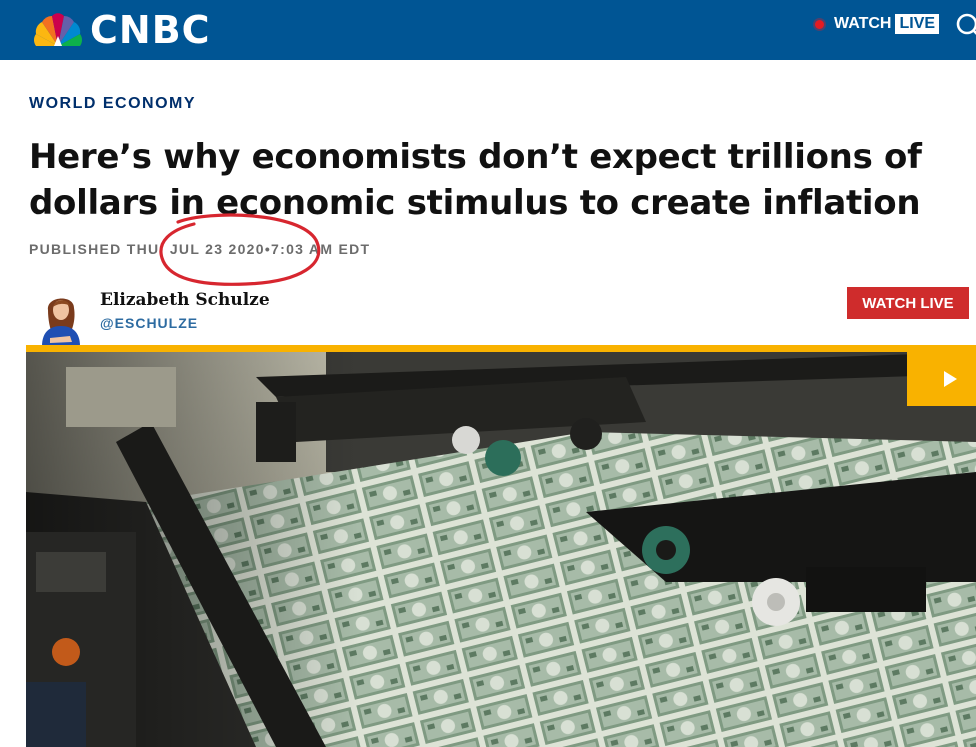 This screenshot has width=976, height=747. What do you see at coordinates (488, 30) in the screenshot?
I see `top-navigation-bar: CNBC WATCH LIVE` at bounding box center [488, 30].